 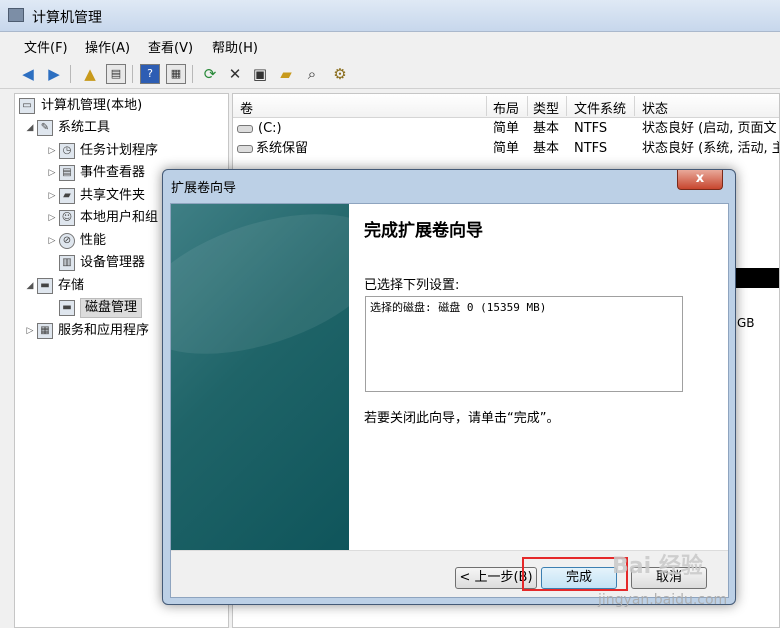 I want to click on wizard-heading: 完成扩展卷向导, so click(x=423, y=231).